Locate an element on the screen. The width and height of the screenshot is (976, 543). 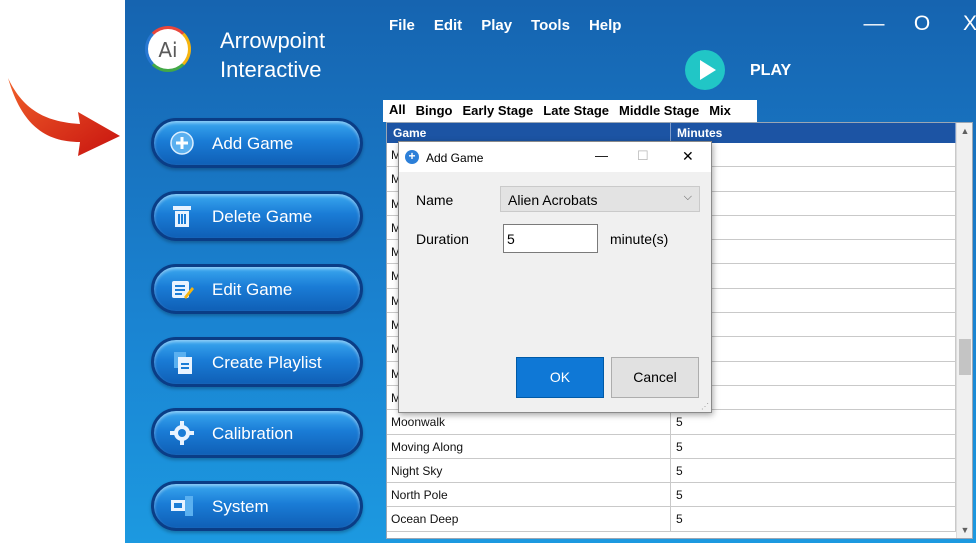
delete-game-button: Delete Game is located at coordinates (257, 216).